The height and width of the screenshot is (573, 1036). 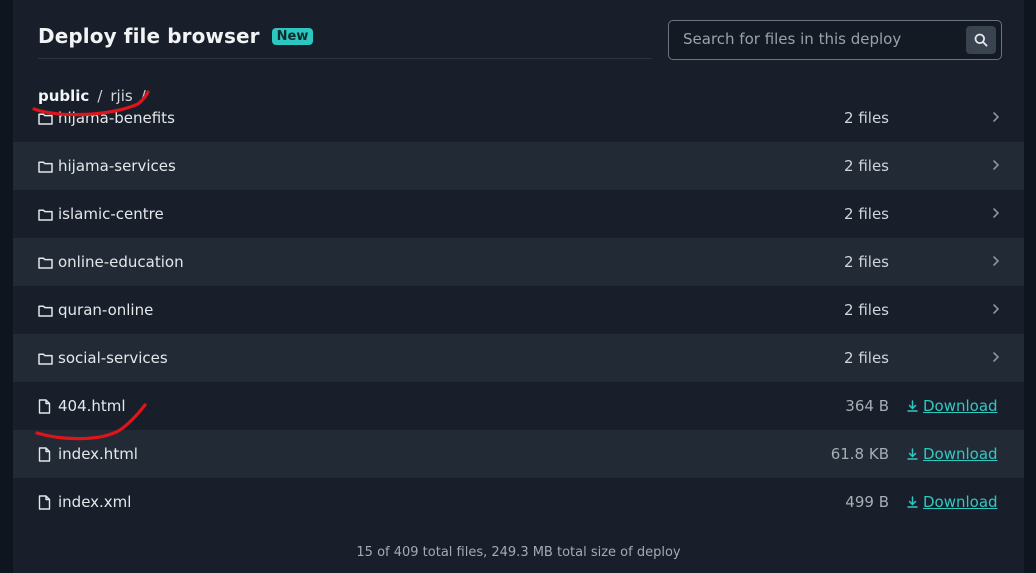 I want to click on file-name: index.html, so click(x=98, y=454).